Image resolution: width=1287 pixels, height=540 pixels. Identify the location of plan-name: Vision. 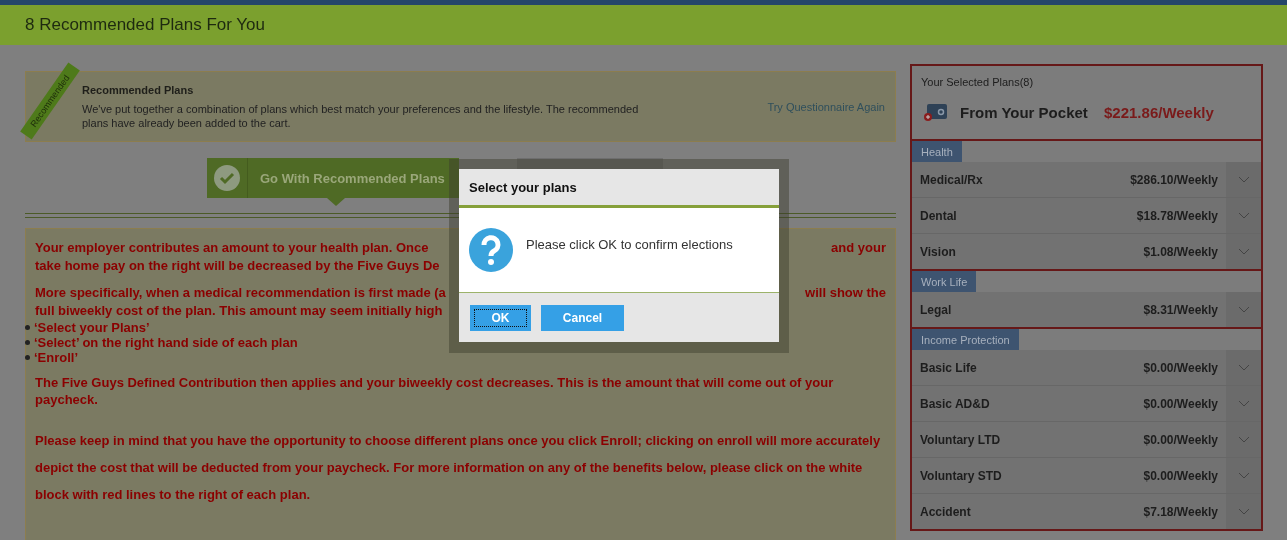
(938, 251).